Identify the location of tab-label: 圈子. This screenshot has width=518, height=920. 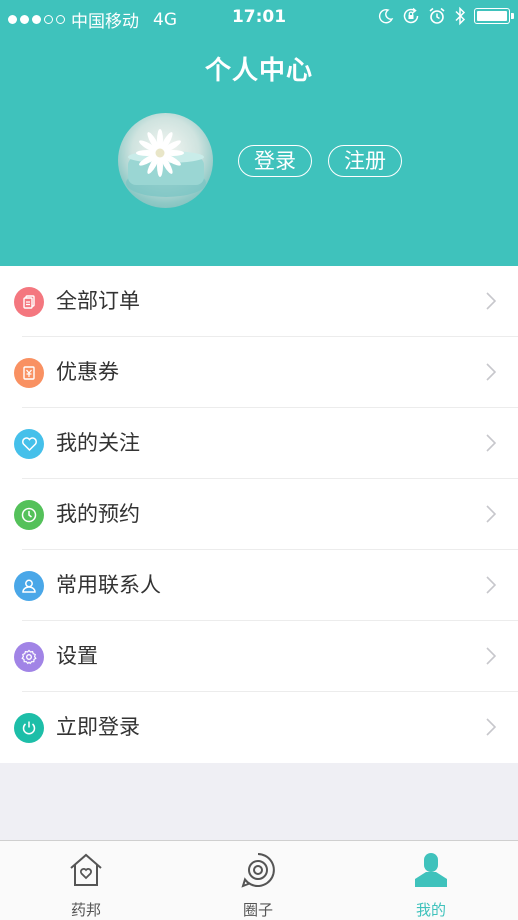
(257, 910).